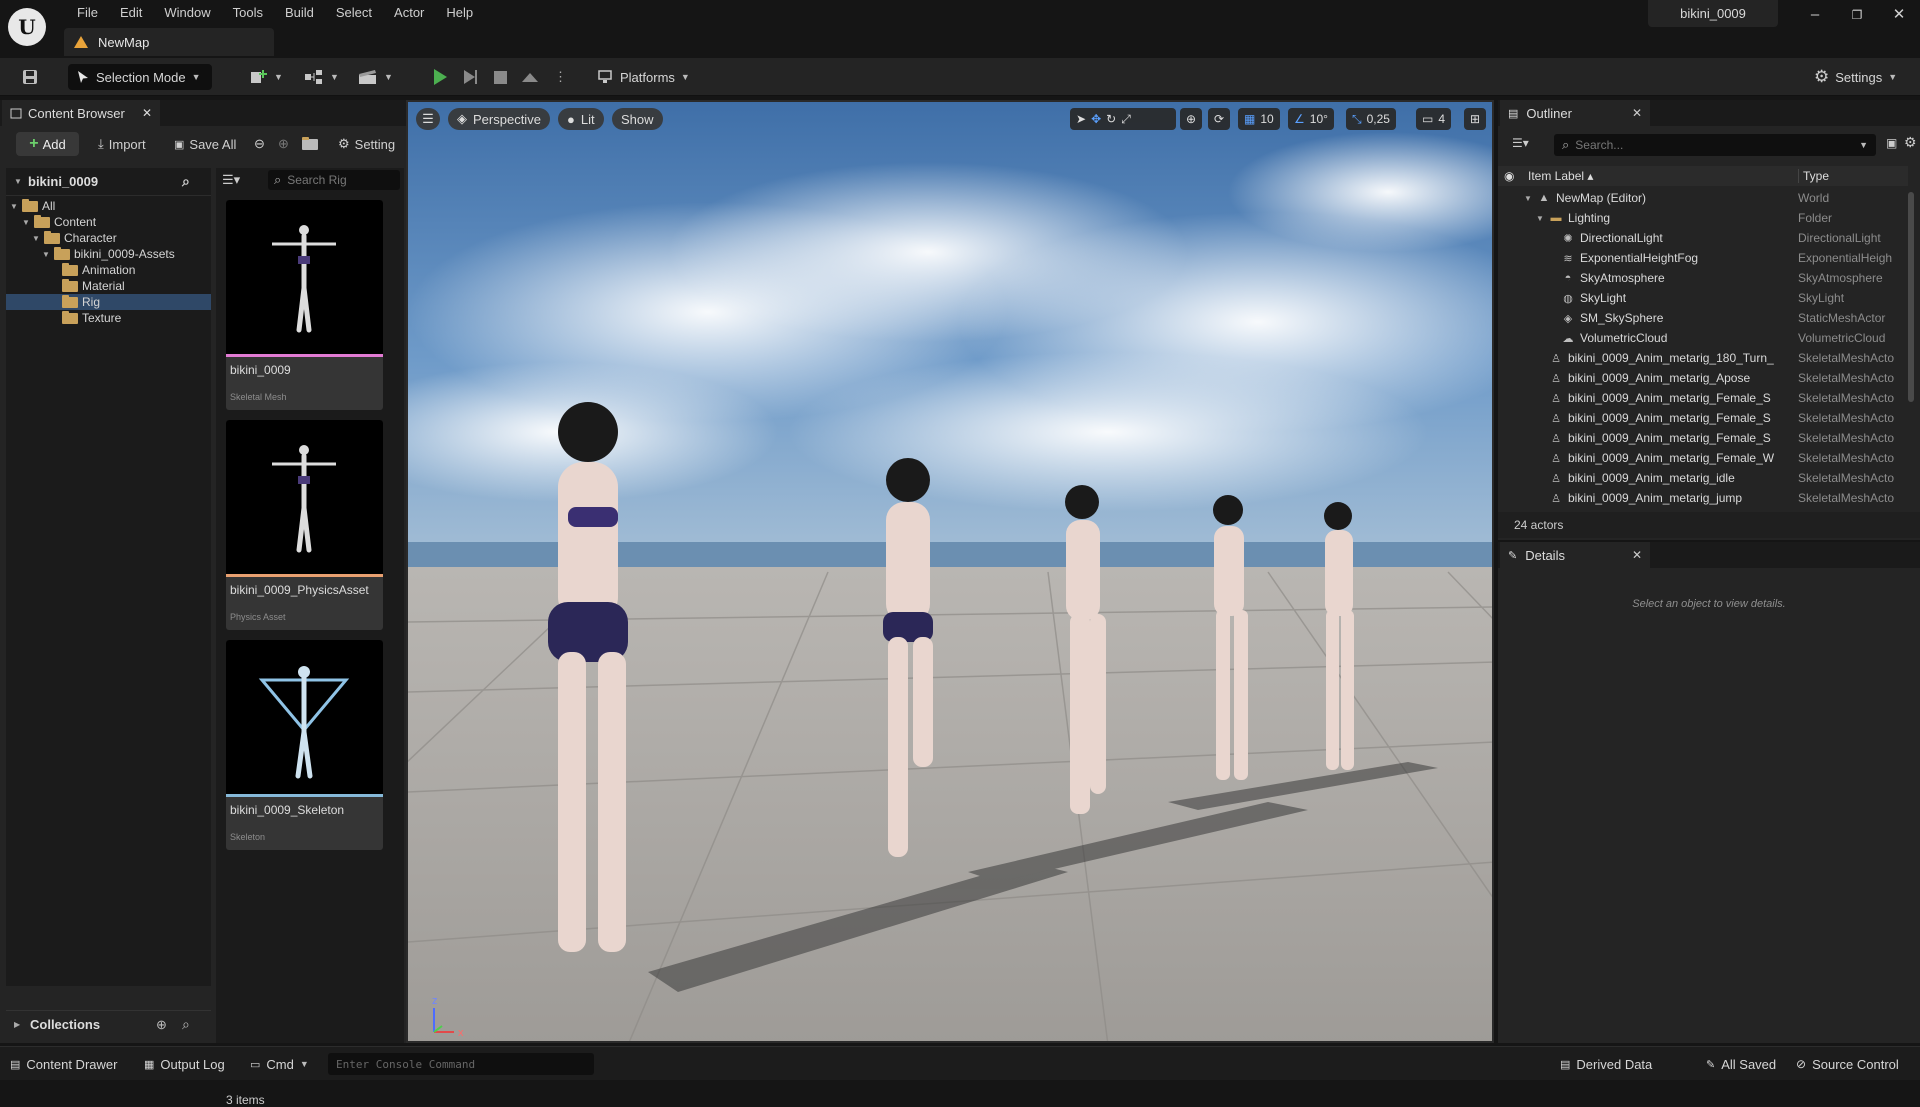  Describe the element at coordinates (1371, 119) in the screenshot. I see `scale-snap-button: ⤡ 0,25` at that location.